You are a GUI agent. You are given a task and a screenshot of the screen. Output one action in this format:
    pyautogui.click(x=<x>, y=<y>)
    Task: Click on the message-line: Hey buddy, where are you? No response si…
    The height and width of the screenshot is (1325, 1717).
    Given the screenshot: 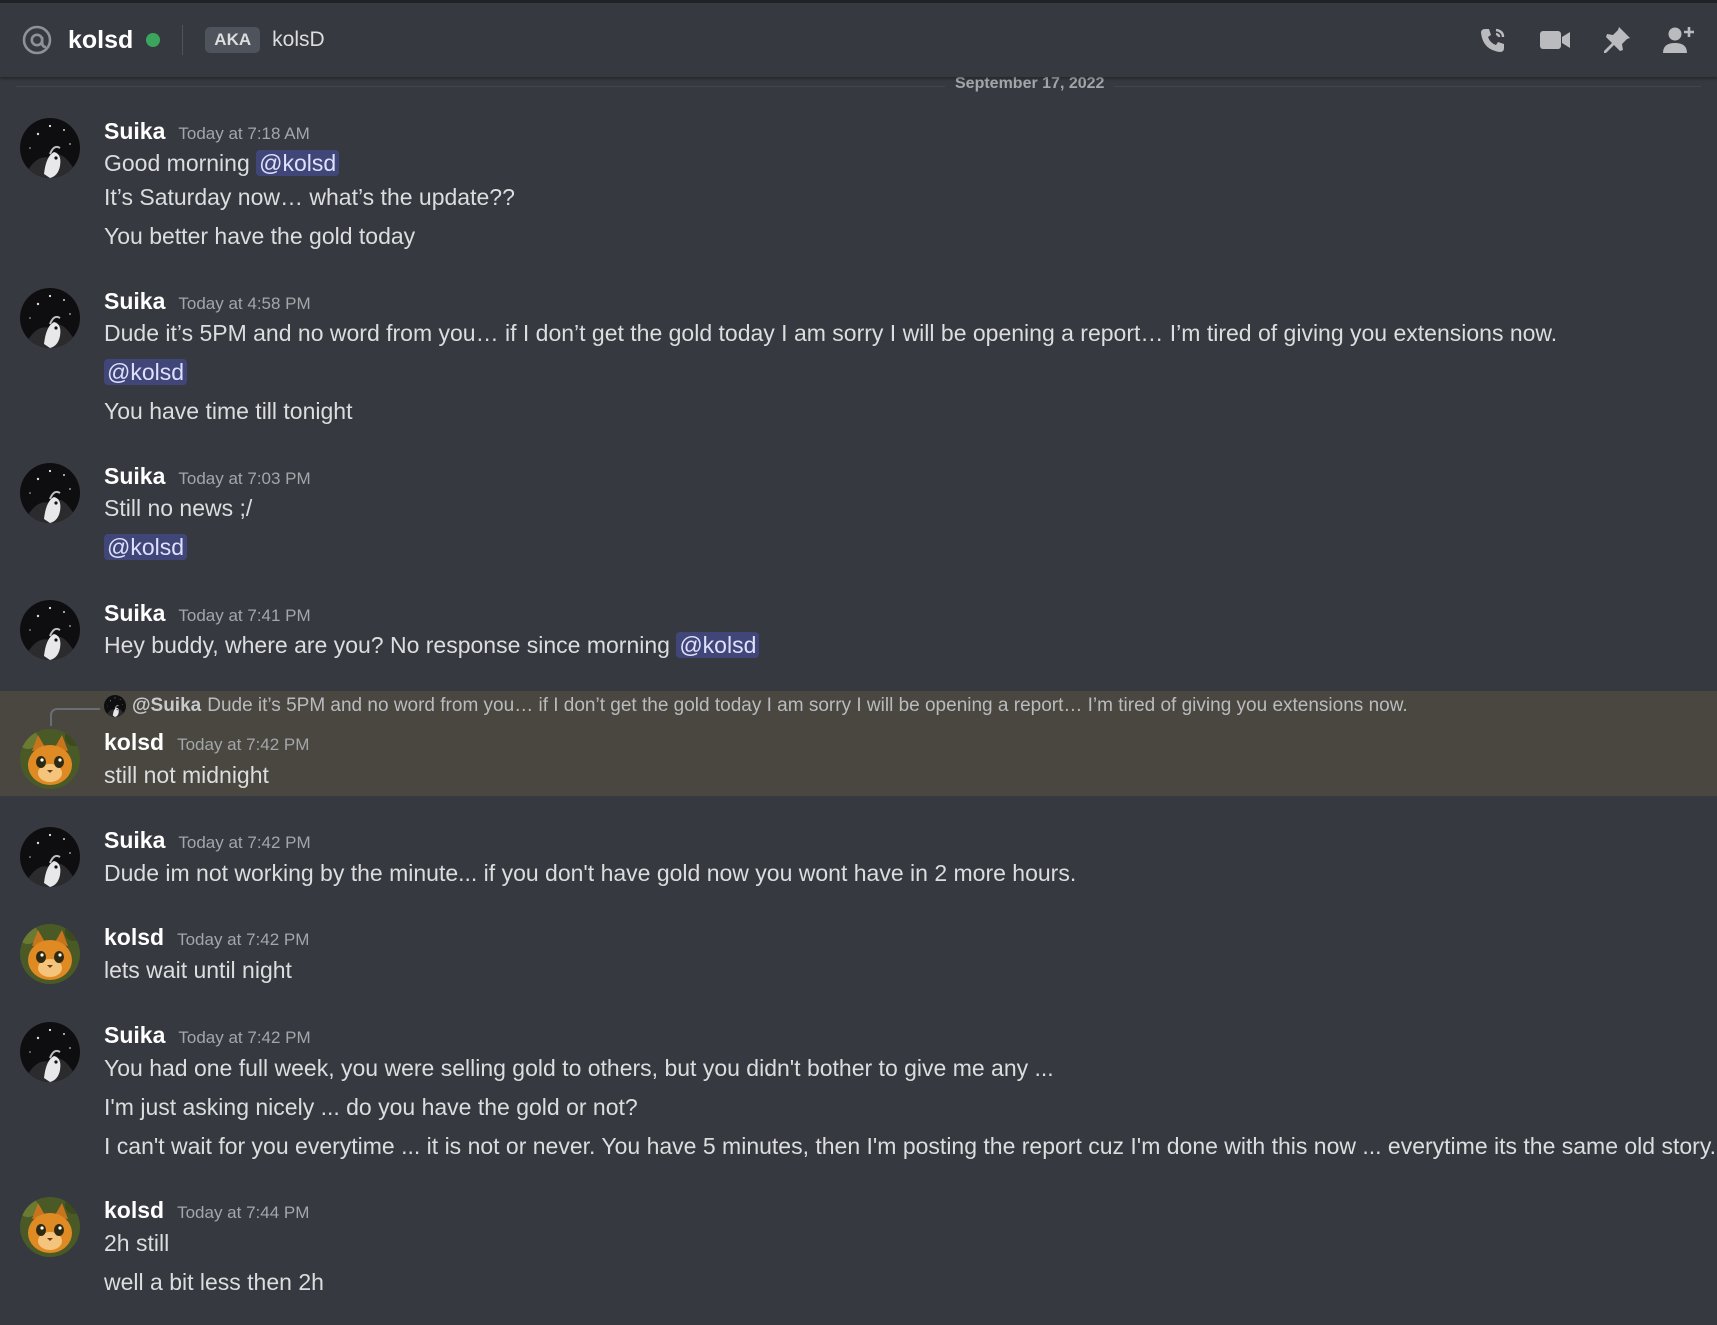 What is the action you would take?
    pyautogui.click(x=432, y=645)
    